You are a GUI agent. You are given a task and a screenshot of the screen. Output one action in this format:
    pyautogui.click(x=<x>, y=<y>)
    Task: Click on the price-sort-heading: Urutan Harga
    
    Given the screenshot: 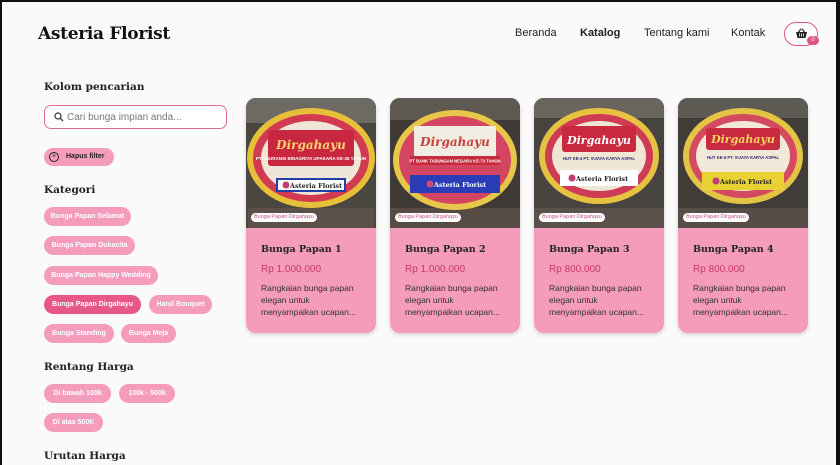 What is the action you would take?
    pyautogui.click(x=85, y=456)
    